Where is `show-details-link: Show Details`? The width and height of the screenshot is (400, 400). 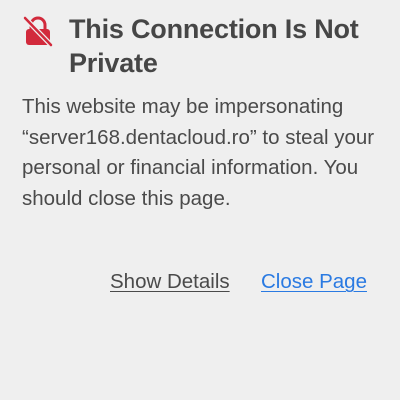 show-details-link: Show Details is located at coordinates (170, 282).